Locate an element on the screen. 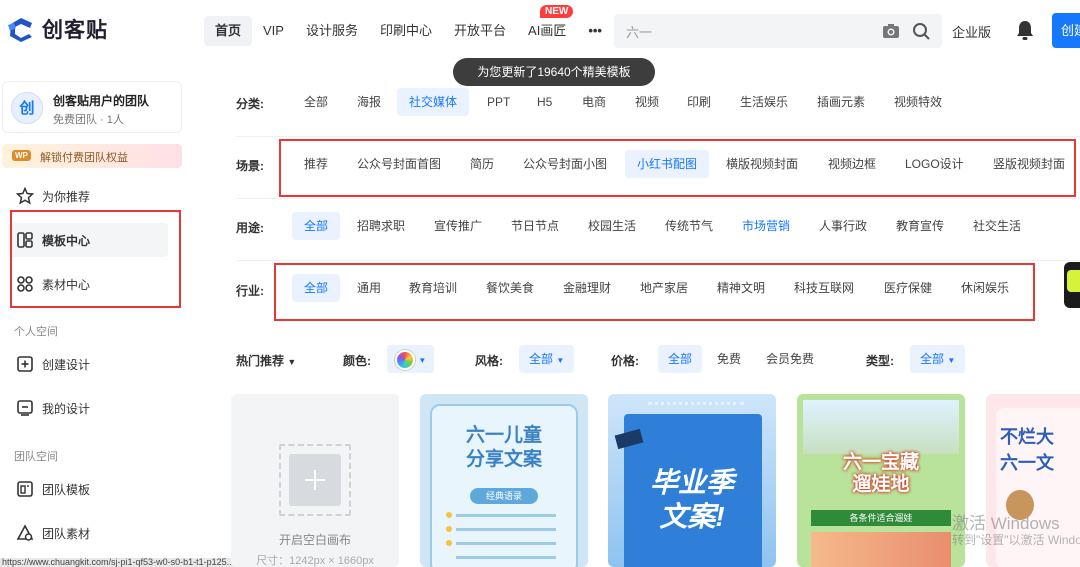 The image size is (1080, 567). category-option-ecommerce: 电商 is located at coordinates (594, 102).